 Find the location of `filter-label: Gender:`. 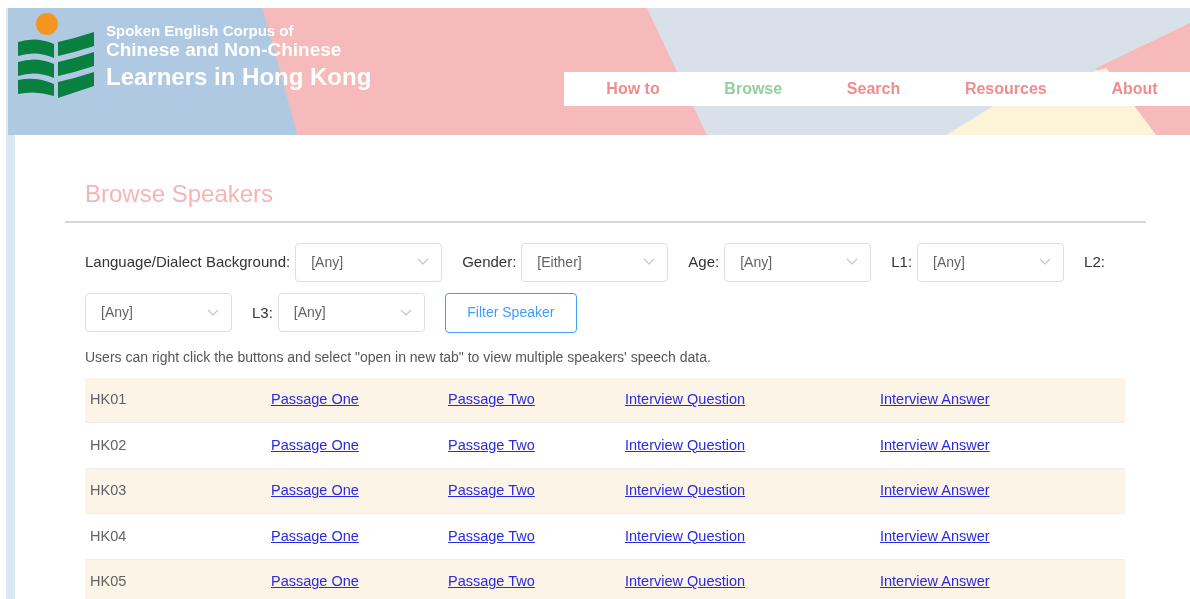

filter-label: Gender: is located at coordinates (489, 262).